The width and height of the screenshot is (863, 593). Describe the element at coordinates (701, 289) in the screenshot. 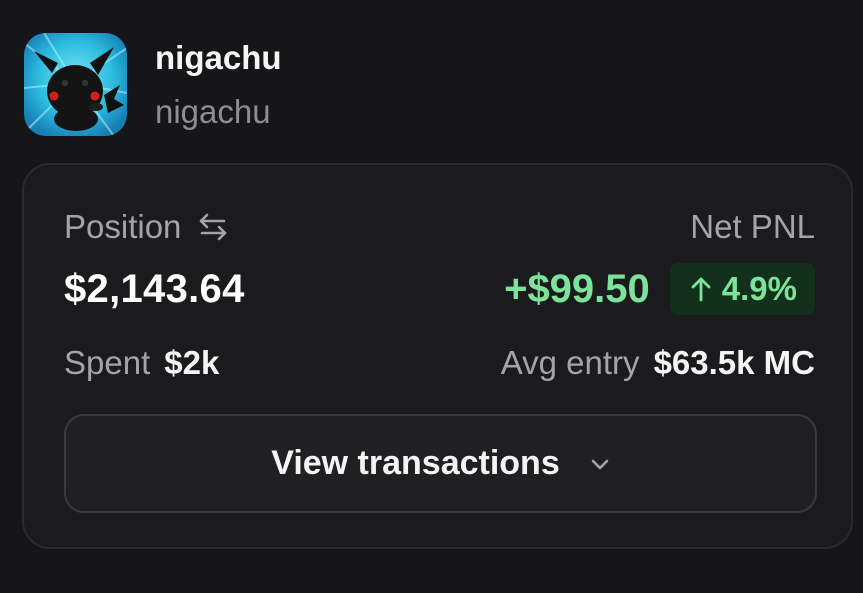

I see `arrow-up-icon` at that location.